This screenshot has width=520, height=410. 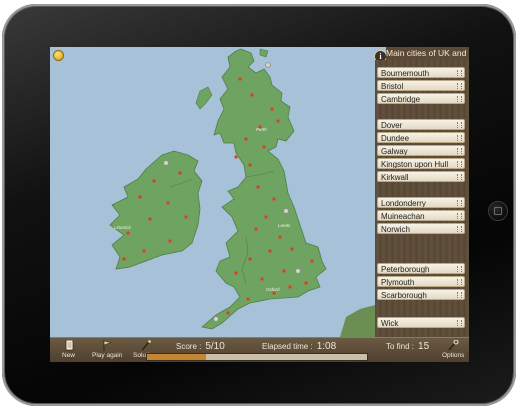 I want to click on city-button: Dundee, so click(x=421, y=137).